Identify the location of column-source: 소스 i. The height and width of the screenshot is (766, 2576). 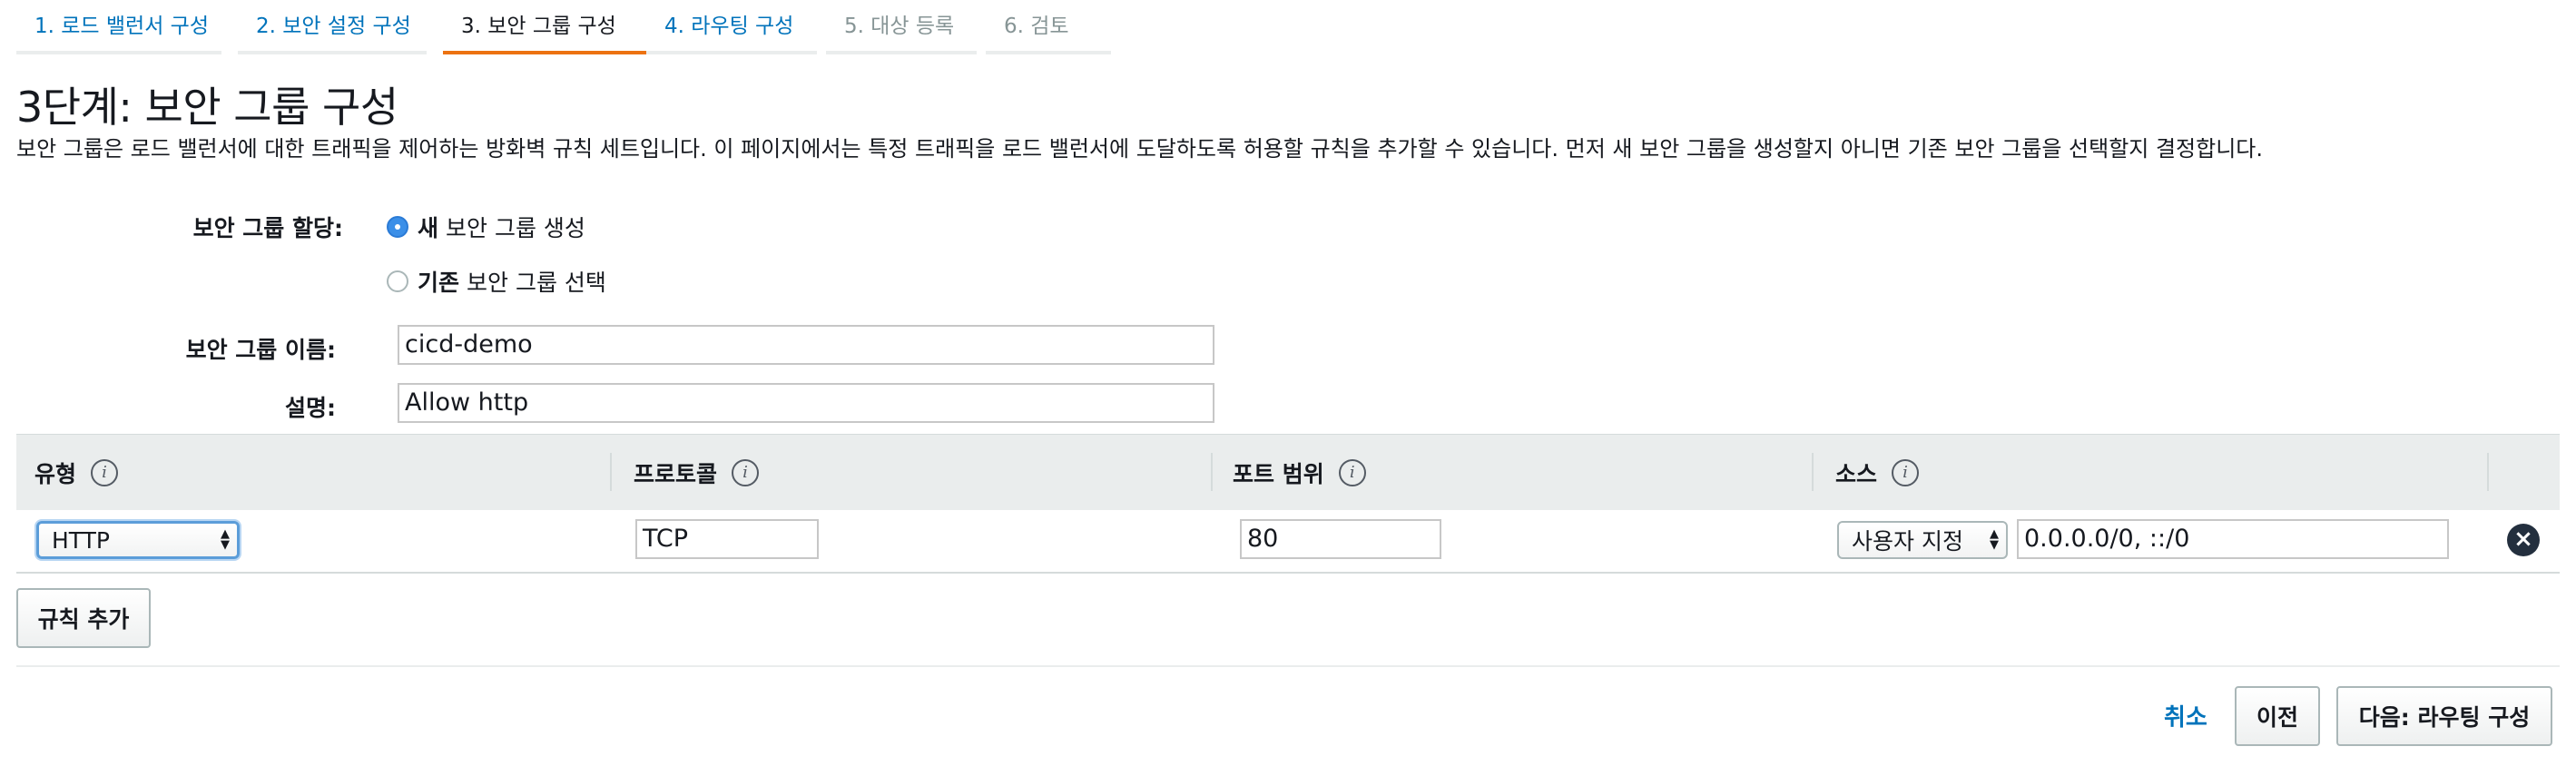
(1877, 472).